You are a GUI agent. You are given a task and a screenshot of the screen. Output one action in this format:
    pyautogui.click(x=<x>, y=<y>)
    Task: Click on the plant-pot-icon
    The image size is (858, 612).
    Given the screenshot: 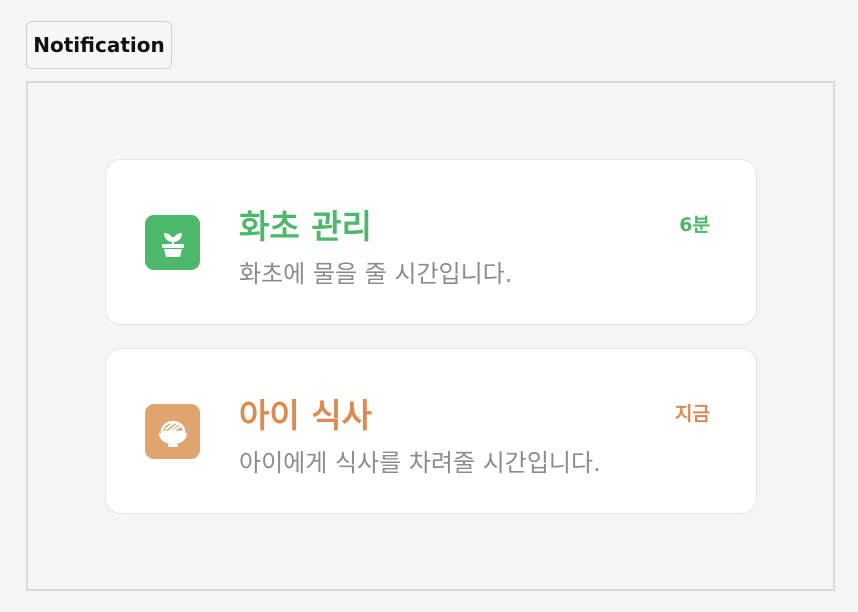 What is the action you would take?
    pyautogui.click(x=172, y=242)
    